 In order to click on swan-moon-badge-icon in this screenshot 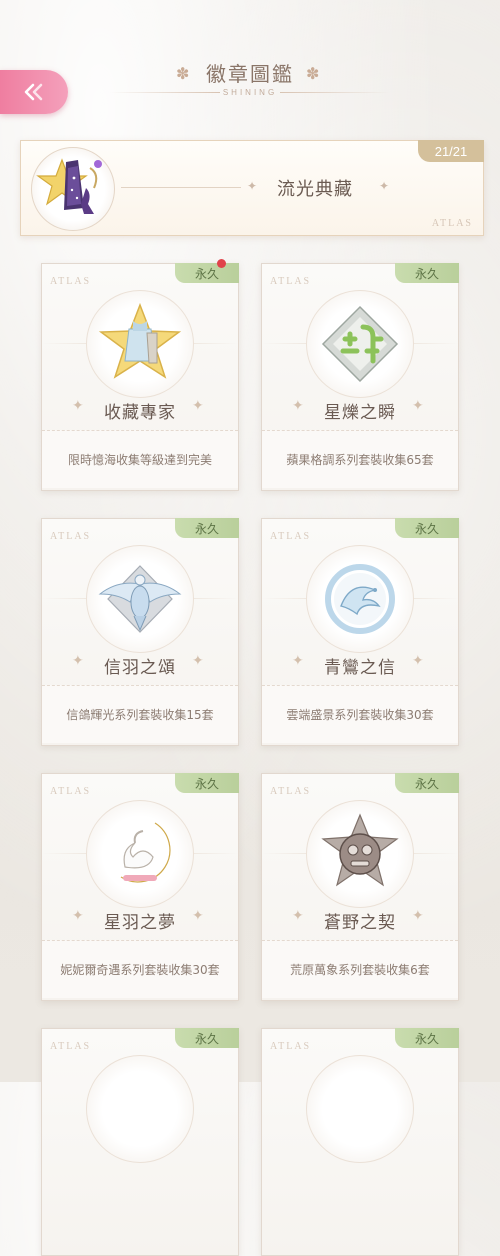, I will do `click(145, 852)`.